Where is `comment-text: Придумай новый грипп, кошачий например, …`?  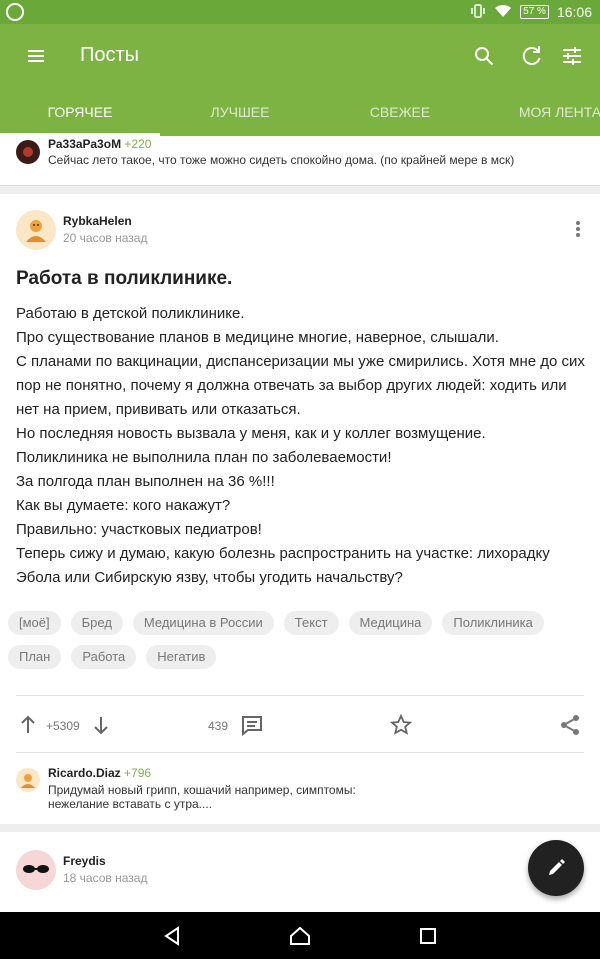
comment-text: Придумай новый грипп, кошачий например, … is located at coordinates (298, 797).